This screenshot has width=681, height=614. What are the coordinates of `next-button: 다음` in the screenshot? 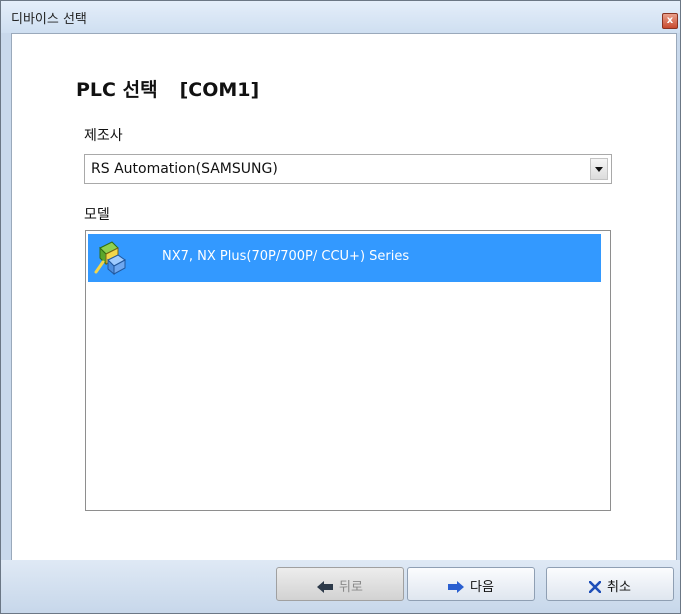 It's located at (471, 584).